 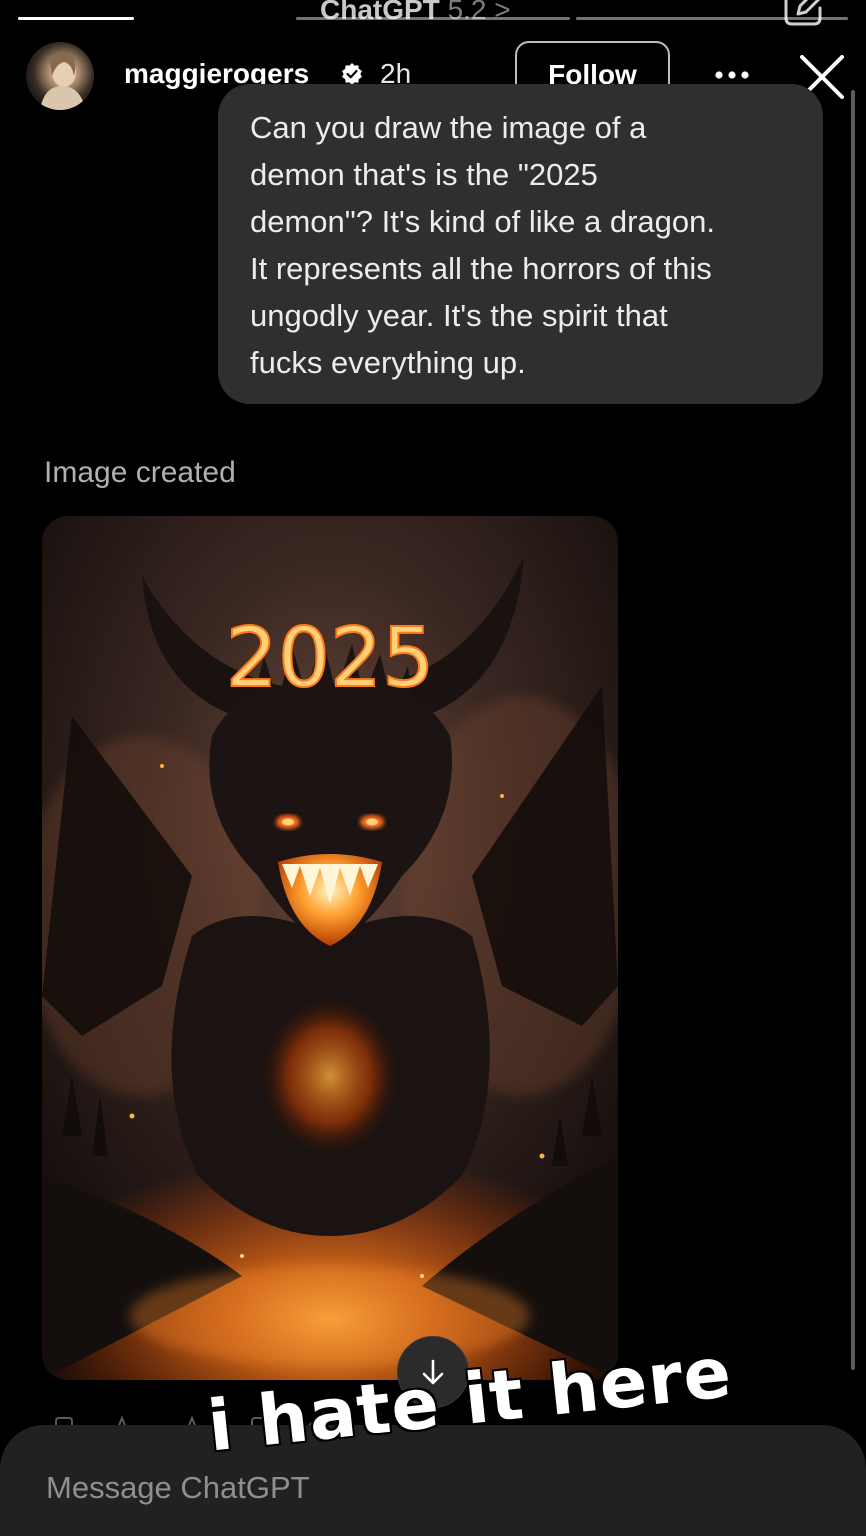 I want to click on avatar-image, so click(x=63, y=81).